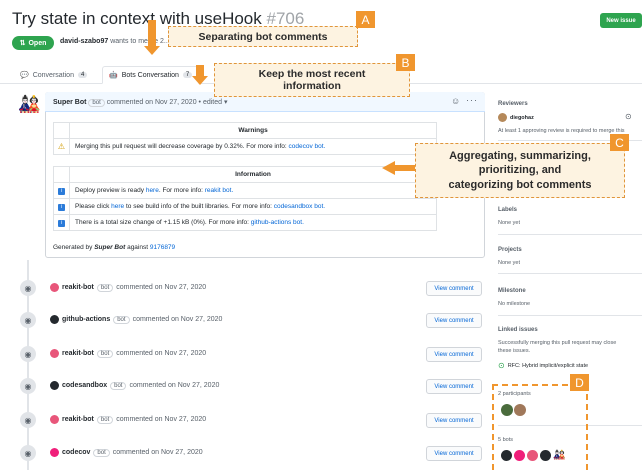 The width and height of the screenshot is (642, 470). I want to click on timeline-item: codesandbox bot commented on Nov 27, 2020, so click(134, 385).